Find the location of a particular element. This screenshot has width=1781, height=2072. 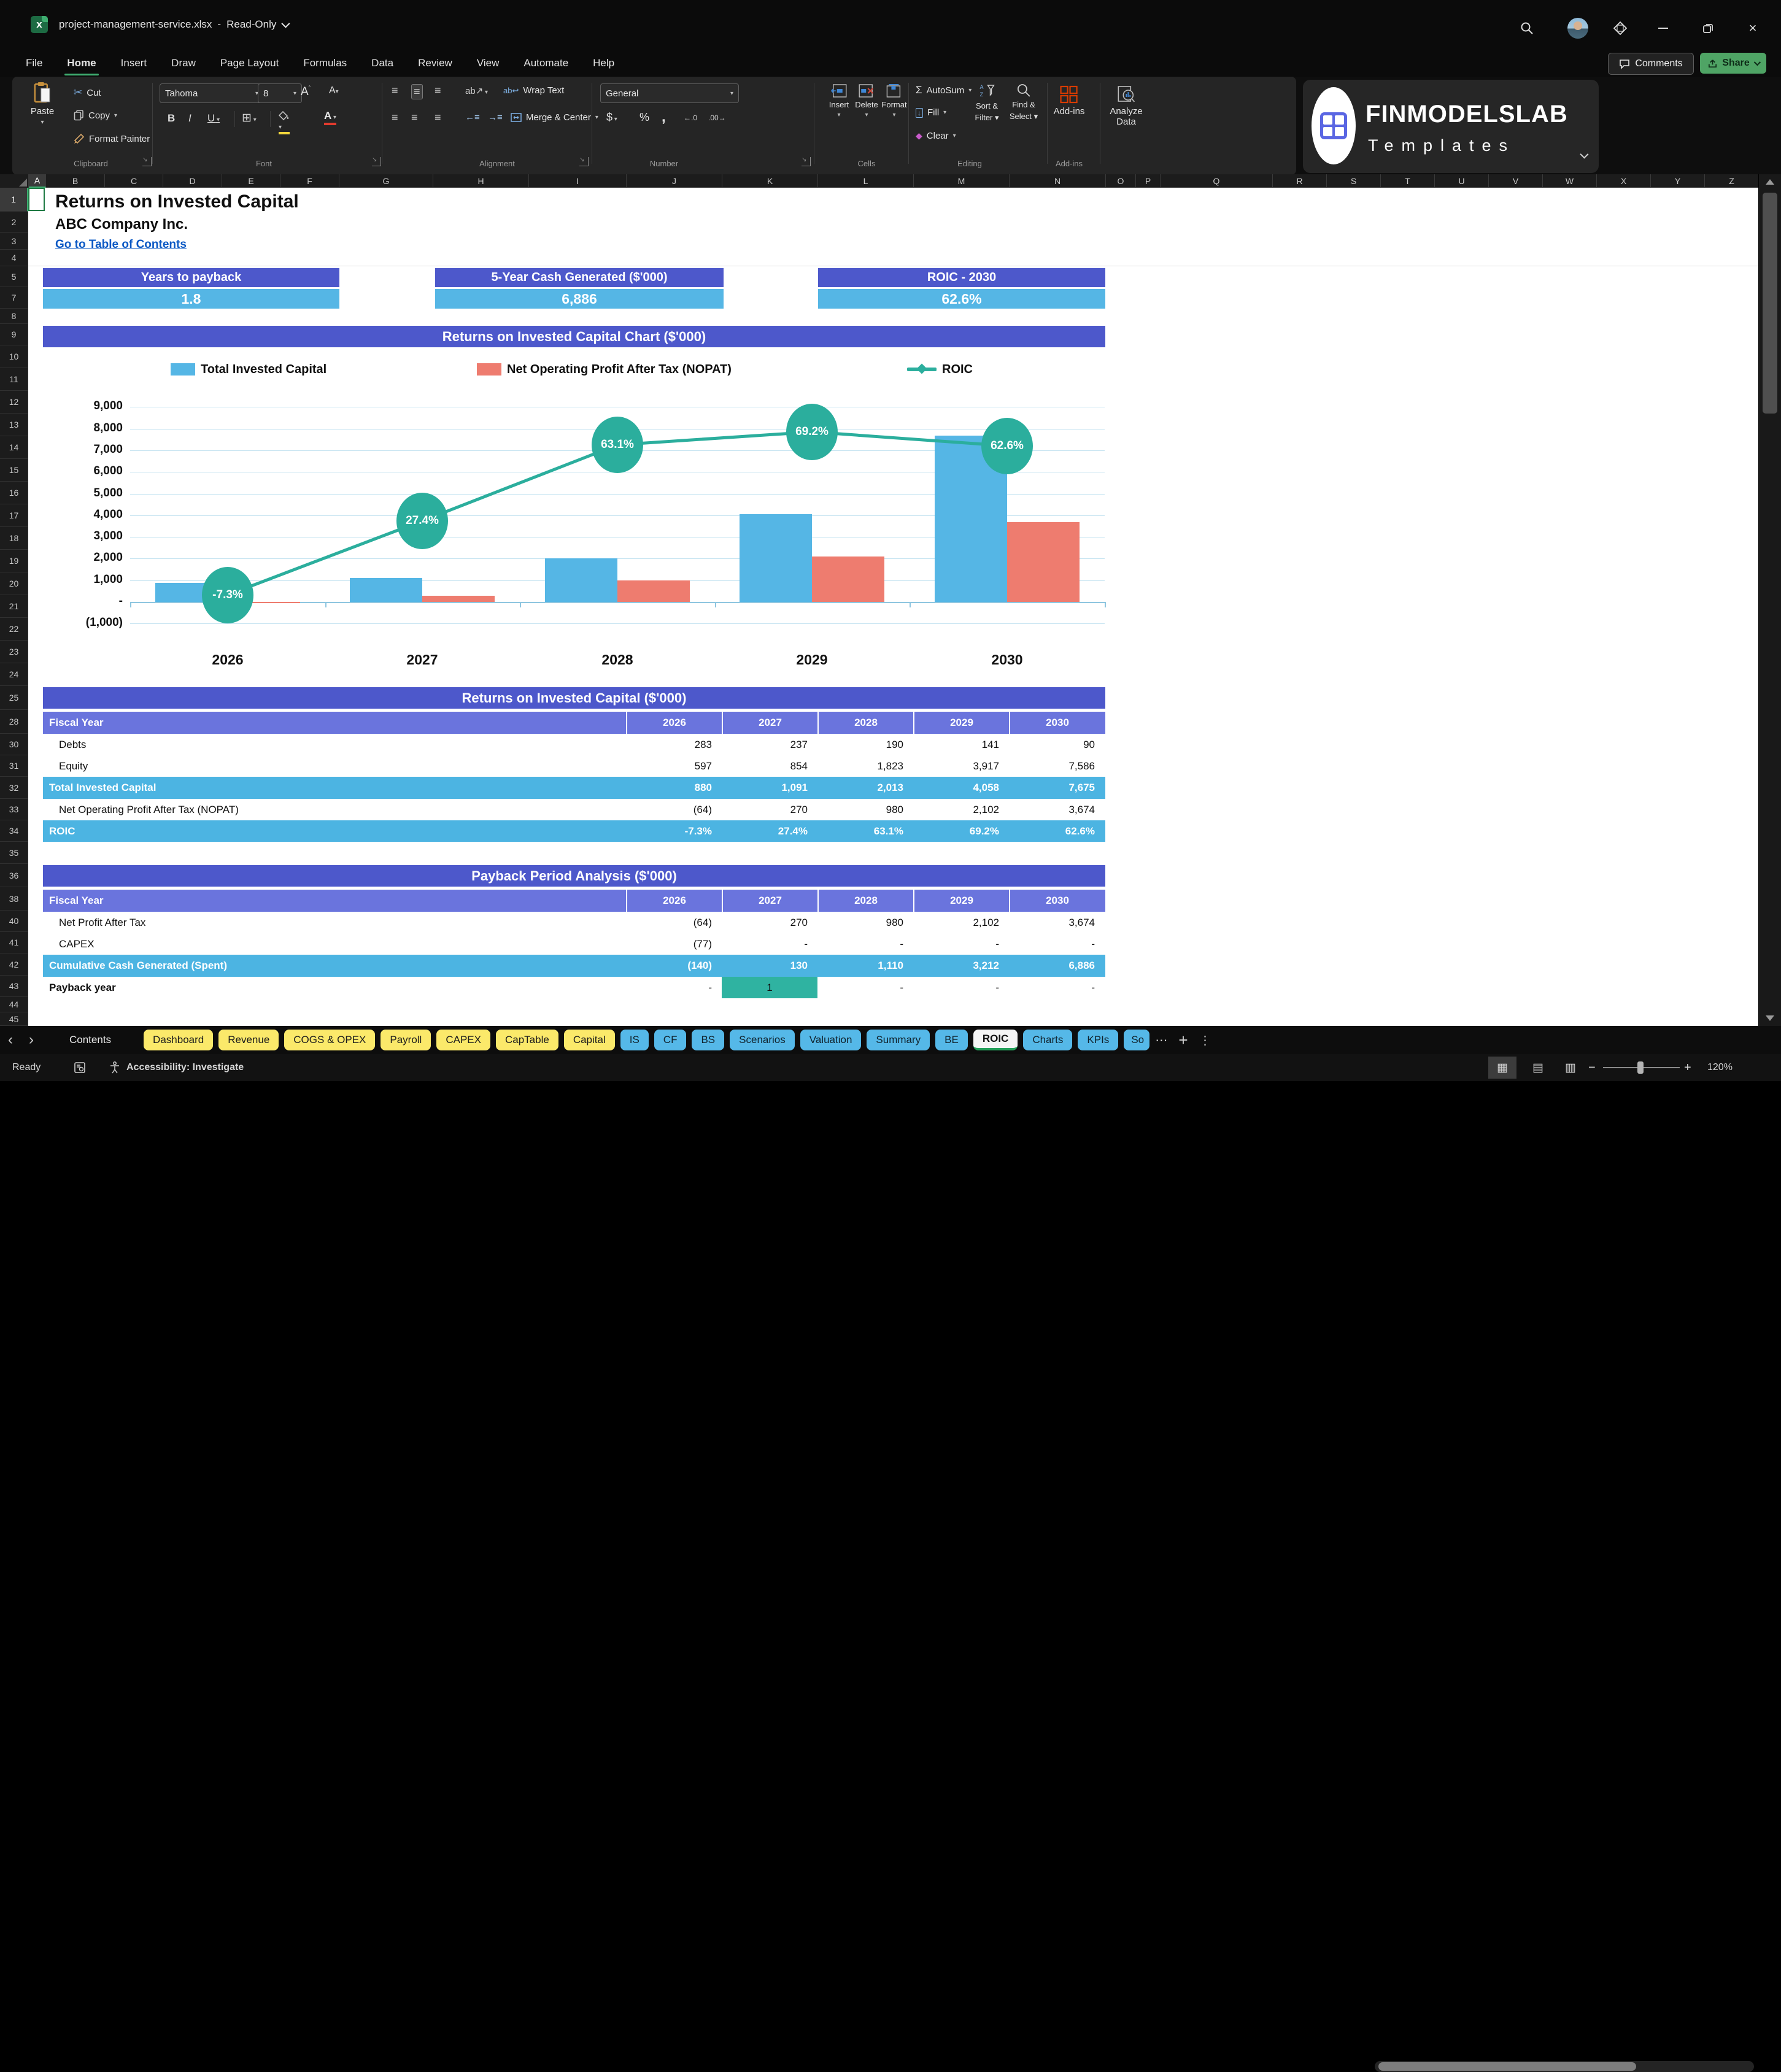

ribbon-tab-automate: Automate is located at coordinates (546, 63).